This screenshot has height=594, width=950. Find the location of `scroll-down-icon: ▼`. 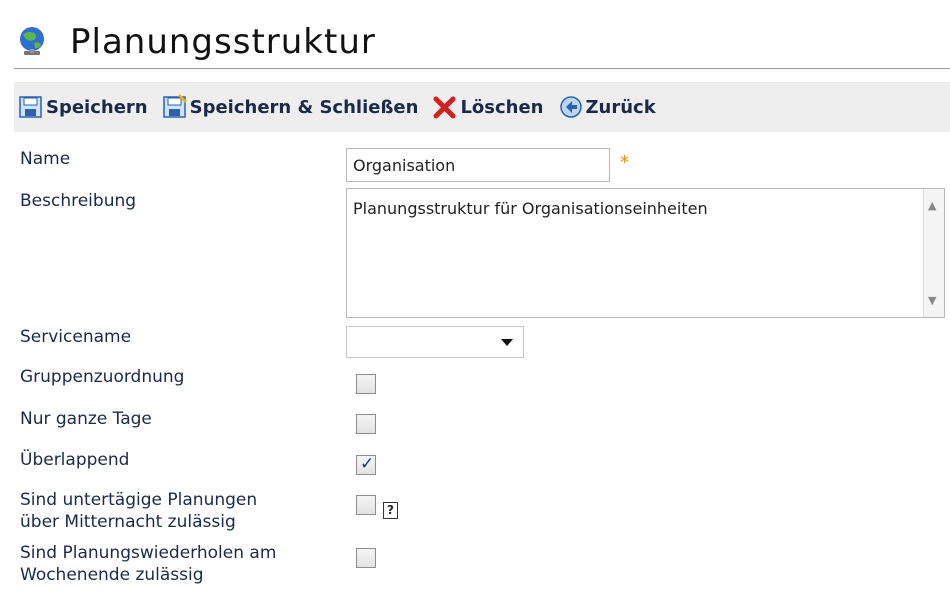

scroll-down-icon: ▼ is located at coordinates (932, 300).